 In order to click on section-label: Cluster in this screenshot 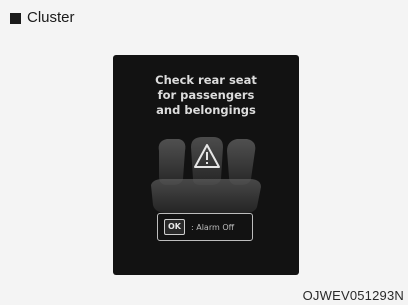, I will do `click(51, 17)`.